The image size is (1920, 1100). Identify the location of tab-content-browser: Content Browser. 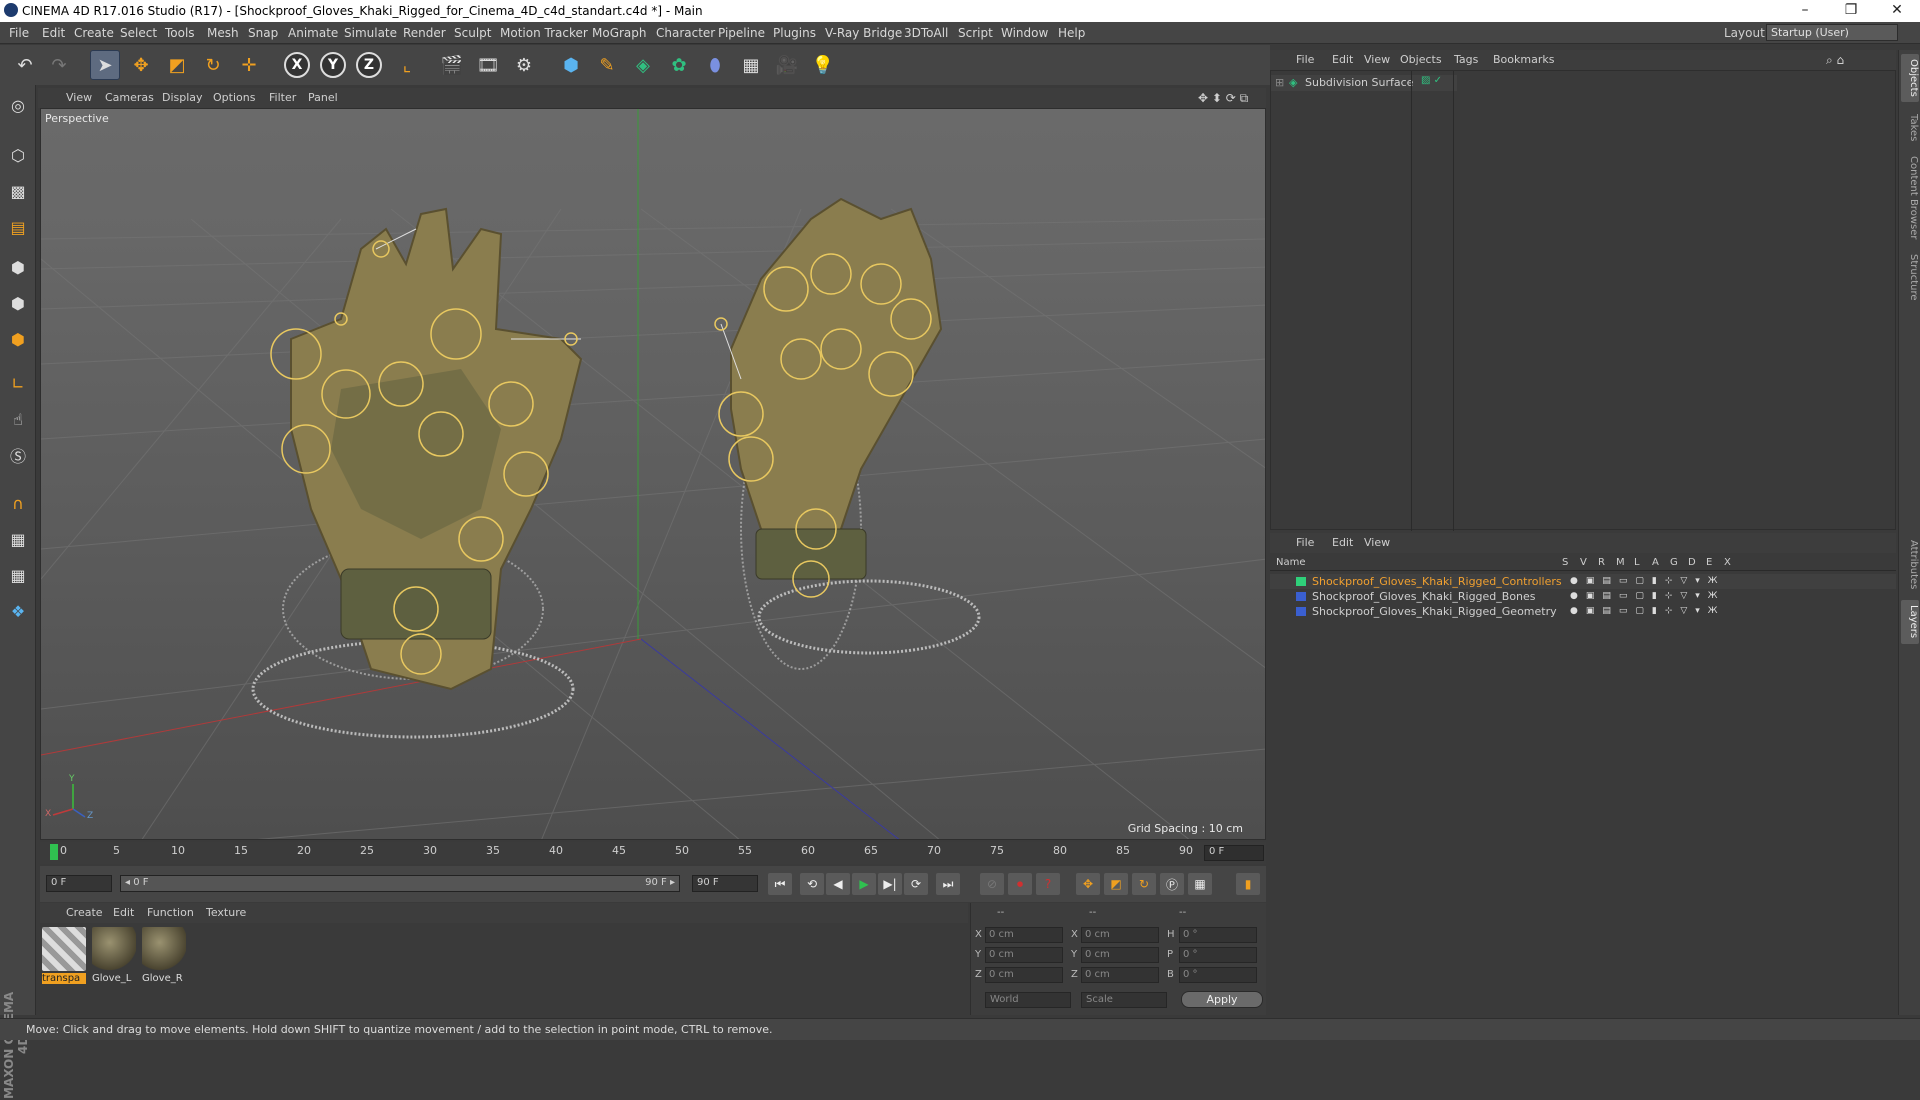
(1910, 198).